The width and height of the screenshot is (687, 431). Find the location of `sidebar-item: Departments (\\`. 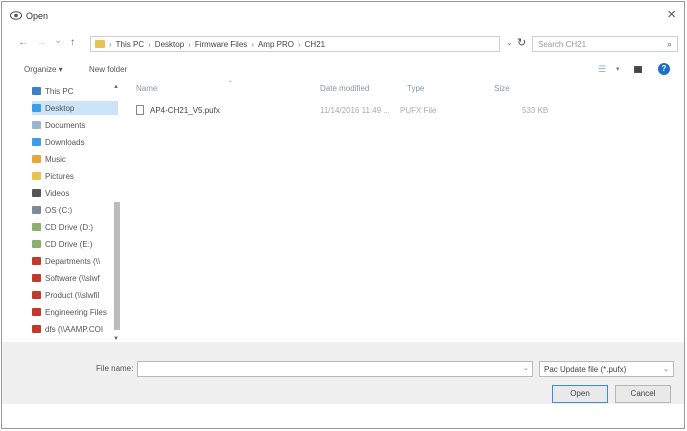

sidebar-item: Departments (\\ is located at coordinates (75, 261).